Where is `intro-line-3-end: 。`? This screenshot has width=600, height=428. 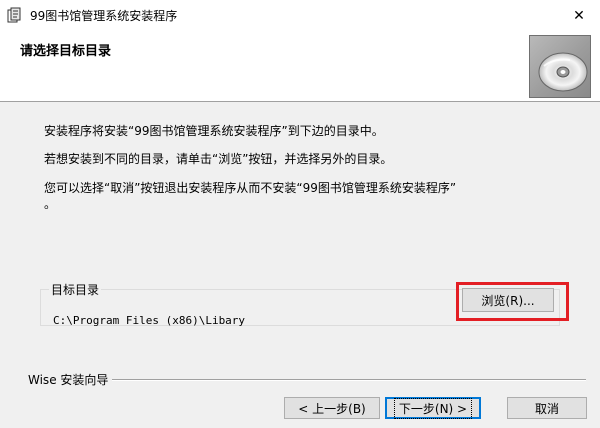
intro-line-3-end: 。 is located at coordinates (50, 204).